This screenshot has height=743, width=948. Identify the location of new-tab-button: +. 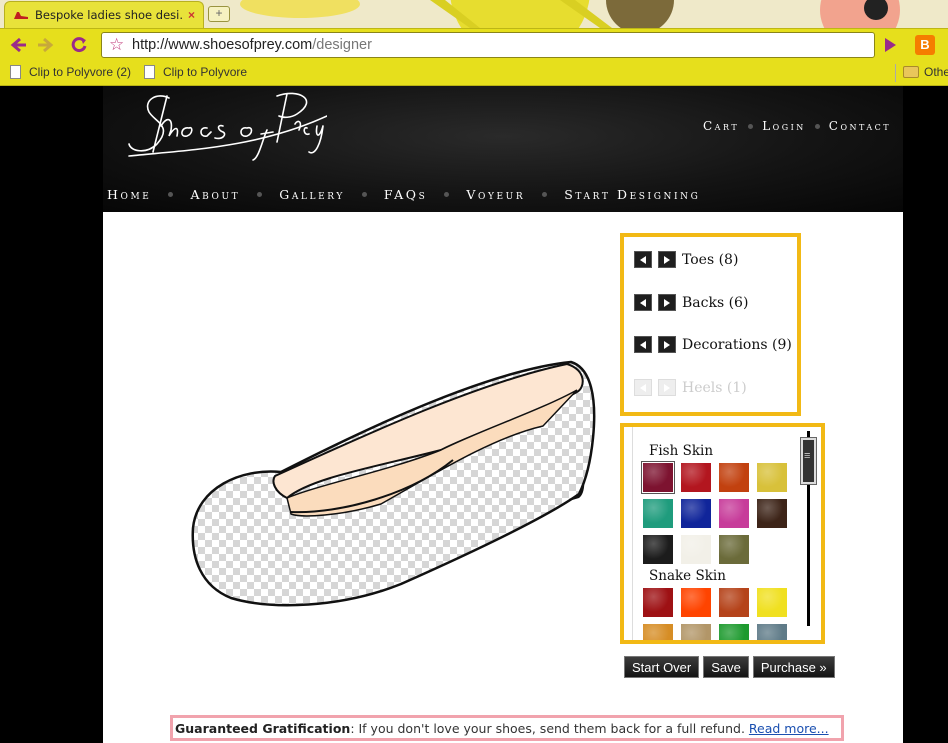
(219, 14).